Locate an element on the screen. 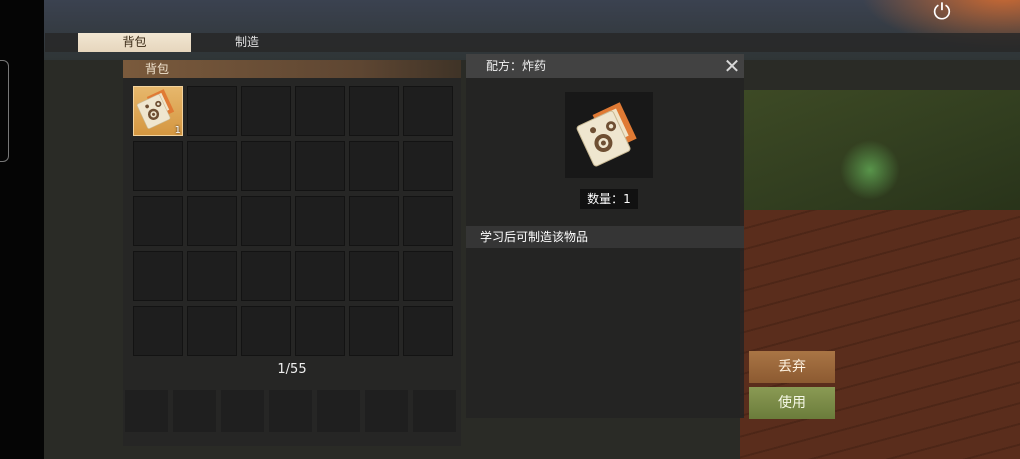  item-preview is located at coordinates (609, 135).